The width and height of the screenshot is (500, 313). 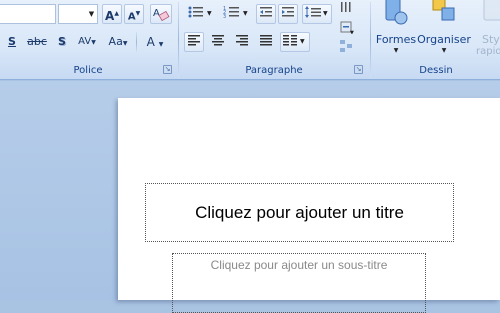 What do you see at coordinates (396, 39) in the screenshot?
I see `shapes-label: Formes` at bounding box center [396, 39].